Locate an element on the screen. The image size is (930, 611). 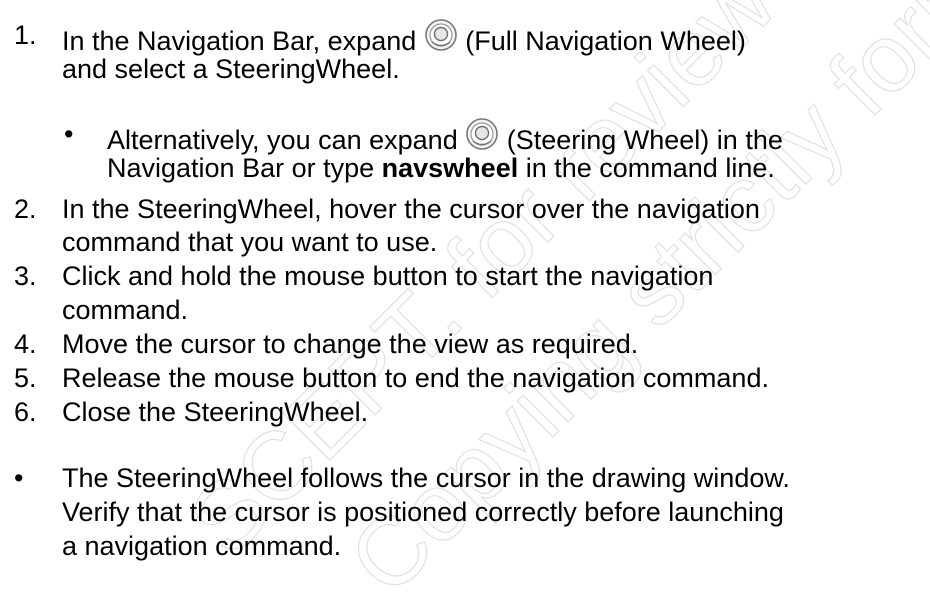
full-navigation-wheel-icon is located at coordinates (441, 35).